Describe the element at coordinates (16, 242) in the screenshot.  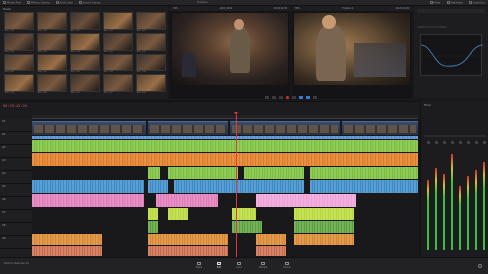
I see `track-header-a9: A9` at that location.